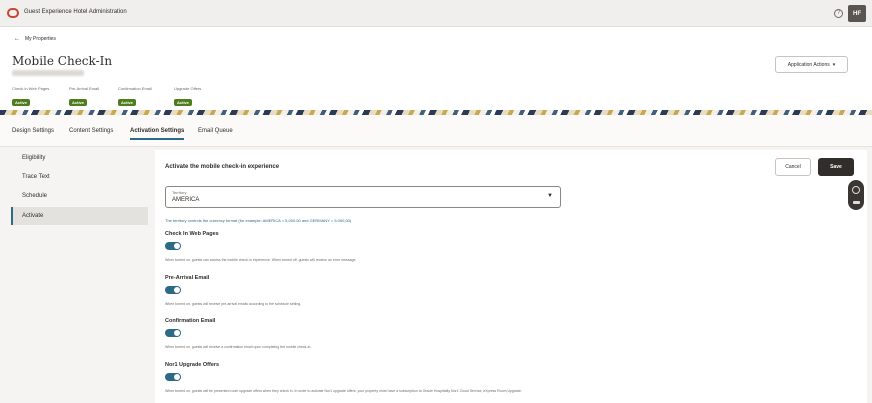 The image size is (872, 403). I want to click on back-to-properties-link: ← My Properties, so click(35, 39).